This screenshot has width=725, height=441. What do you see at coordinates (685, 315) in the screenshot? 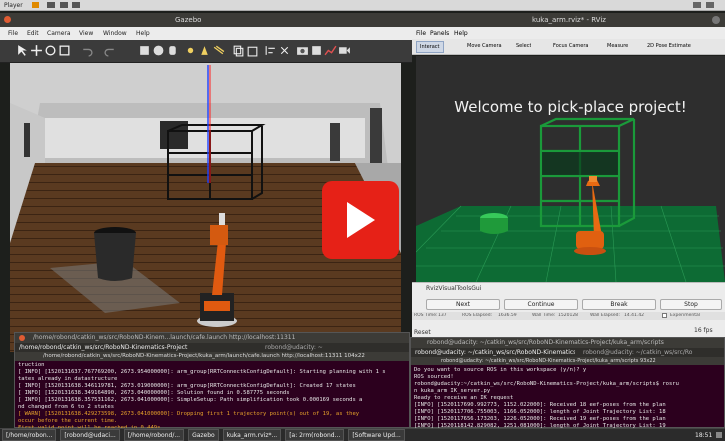
I see `experimental-label: Experimental` at bounding box center [685, 315].